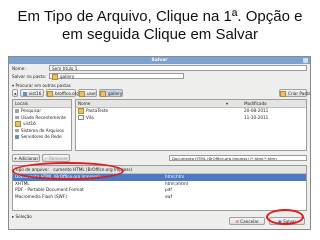 The height and width of the screenshot is (240, 320). I want to click on name-label: Nome:, so click(19, 68).